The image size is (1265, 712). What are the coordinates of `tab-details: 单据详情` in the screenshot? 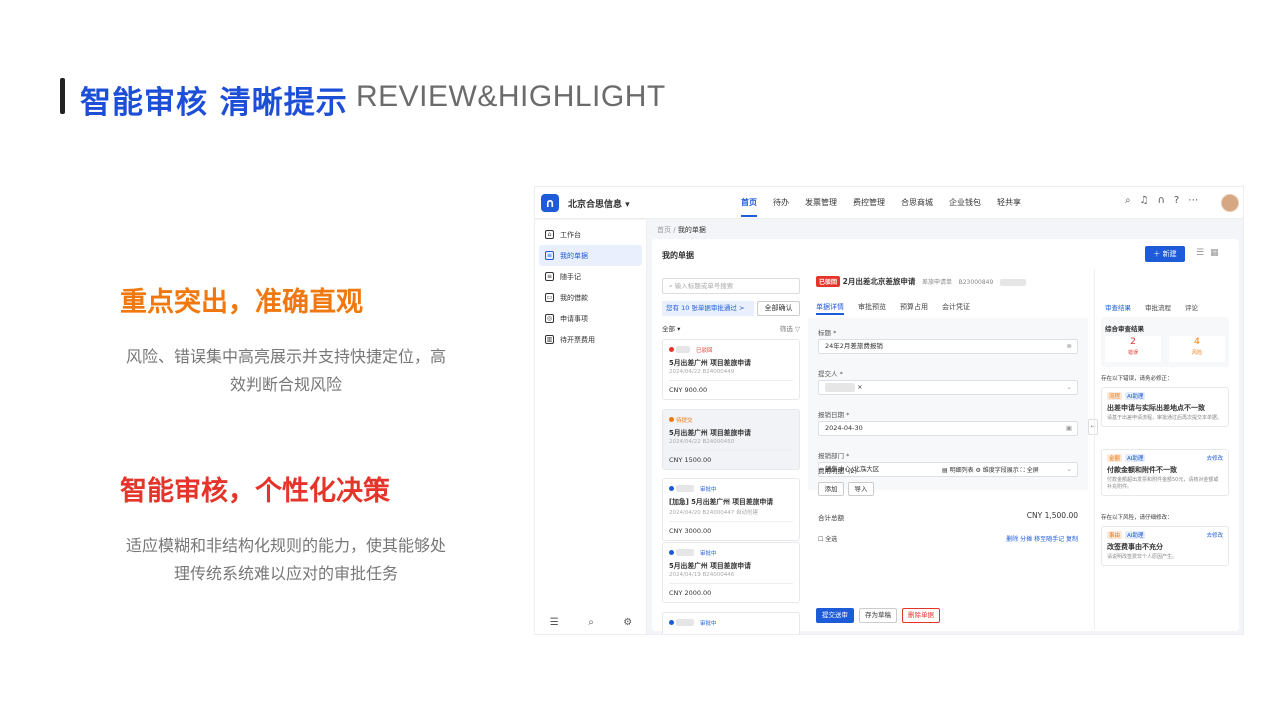 It's located at (830, 308).